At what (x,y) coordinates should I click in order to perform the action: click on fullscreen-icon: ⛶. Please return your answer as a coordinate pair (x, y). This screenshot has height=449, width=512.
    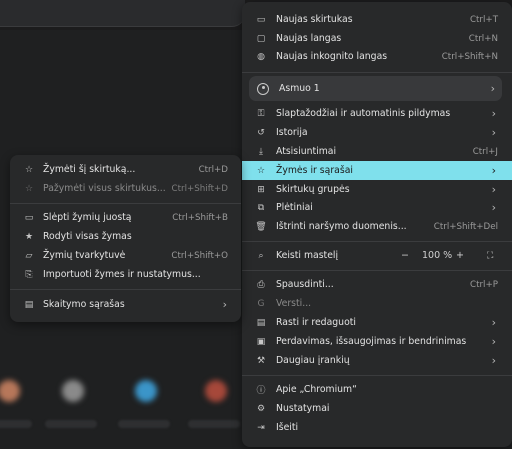
    Looking at the image, I should click on (490, 256).